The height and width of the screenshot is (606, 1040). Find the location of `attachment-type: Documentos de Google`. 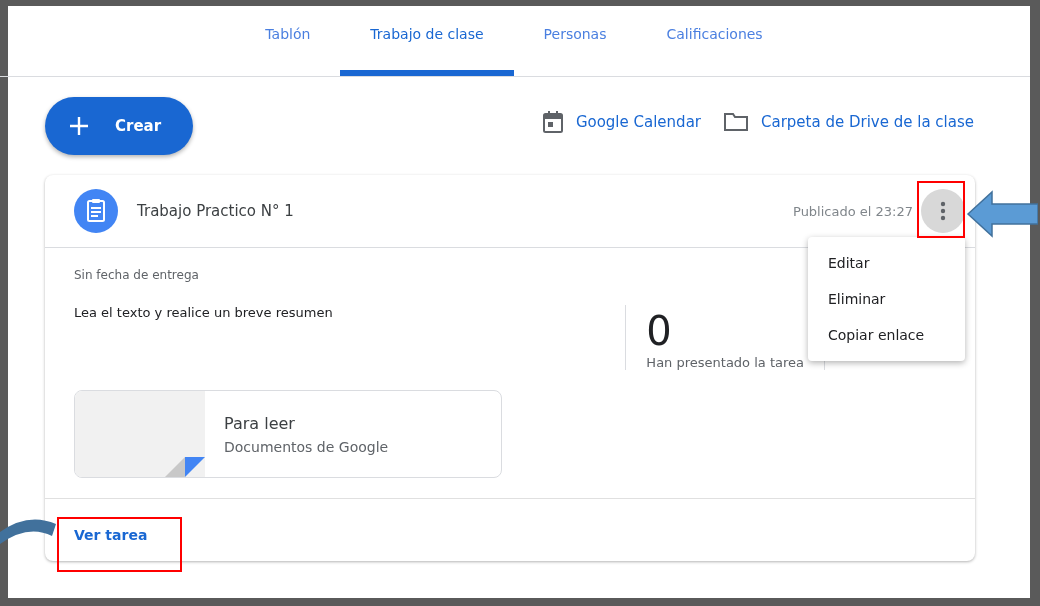

attachment-type: Documentos de Google is located at coordinates (306, 446).